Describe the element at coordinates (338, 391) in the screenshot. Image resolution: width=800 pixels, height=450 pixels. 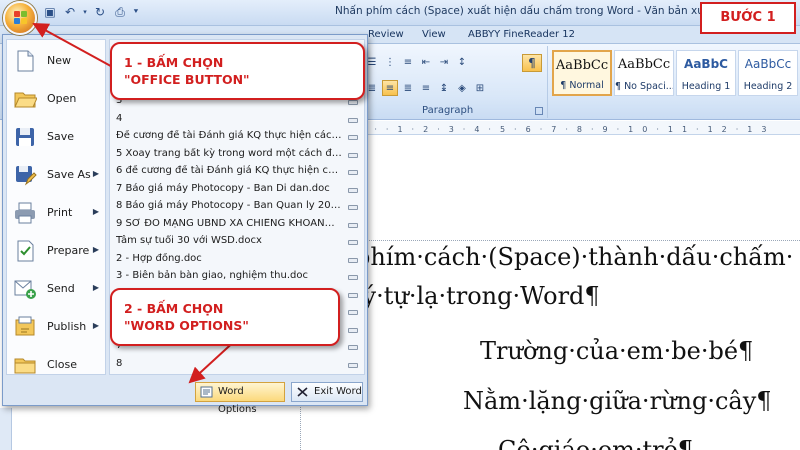
I see `exit-word-label: Exit Word` at that location.